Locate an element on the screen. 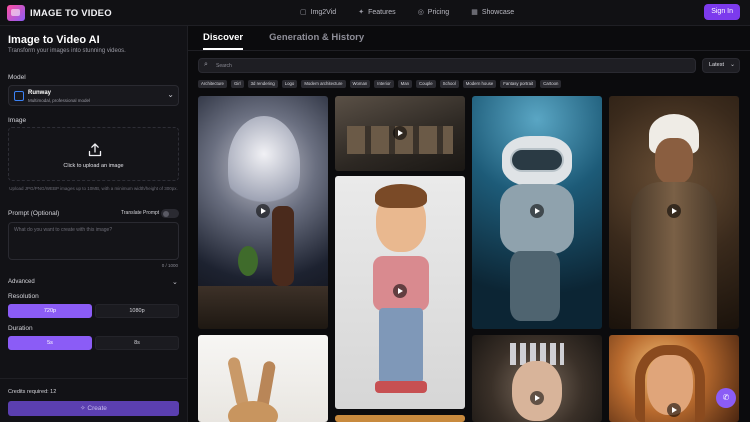 The height and width of the screenshot is (422, 750). nav-label: Showcase is located at coordinates (498, 12).